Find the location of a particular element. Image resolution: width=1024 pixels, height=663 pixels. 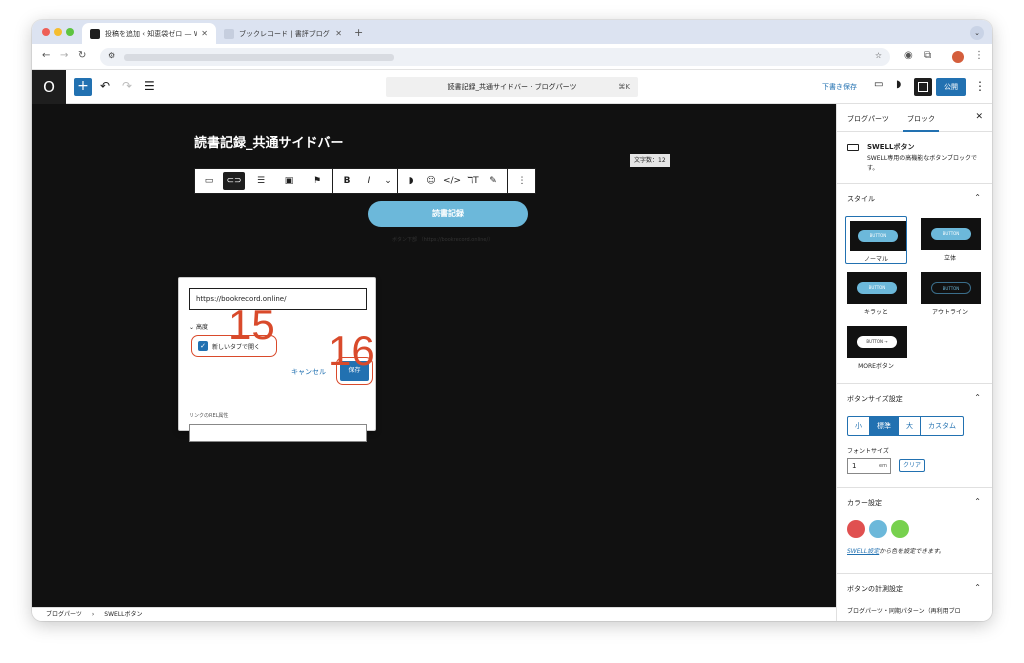

measurement-description: ブログパーツ・同期パターン（再利用ブロ is located at coordinates (904, 611).